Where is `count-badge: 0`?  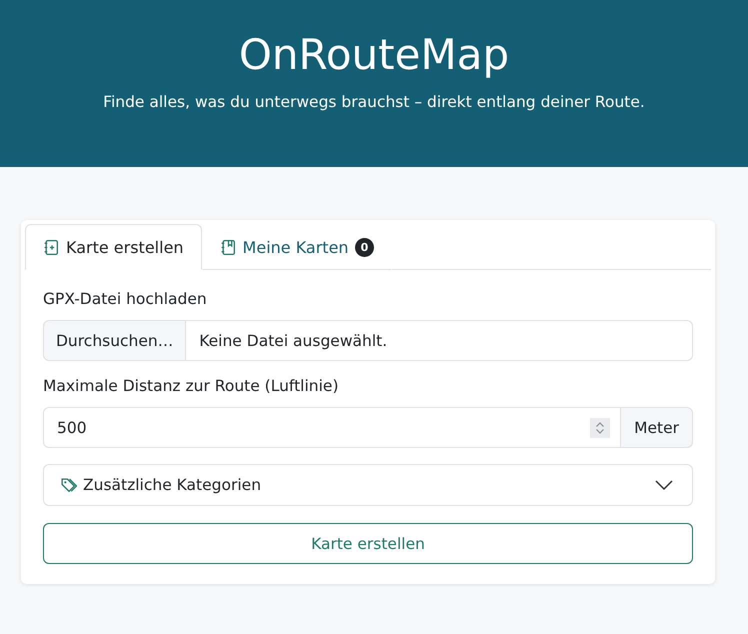 count-badge: 0 is located at coordinates (364, 247).